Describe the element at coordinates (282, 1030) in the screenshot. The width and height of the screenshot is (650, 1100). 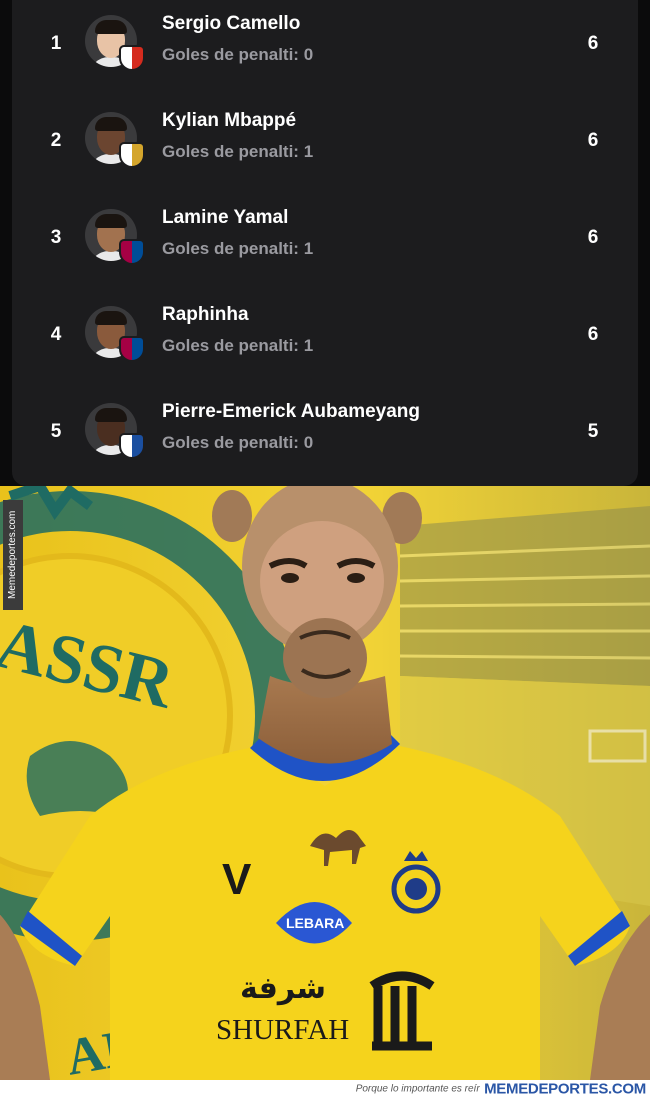
I see `sponsor-text: SHURFAH` at that location.